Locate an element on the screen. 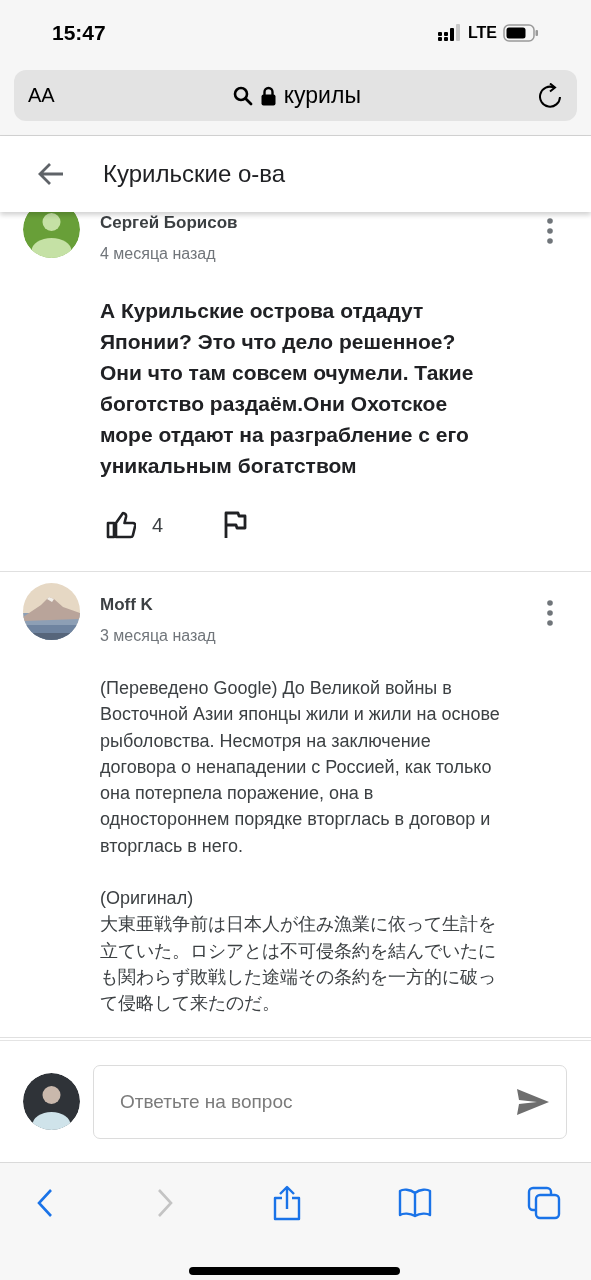 The image size is (591, 1280). network-type: LTE is located at coordinates (482, 33).